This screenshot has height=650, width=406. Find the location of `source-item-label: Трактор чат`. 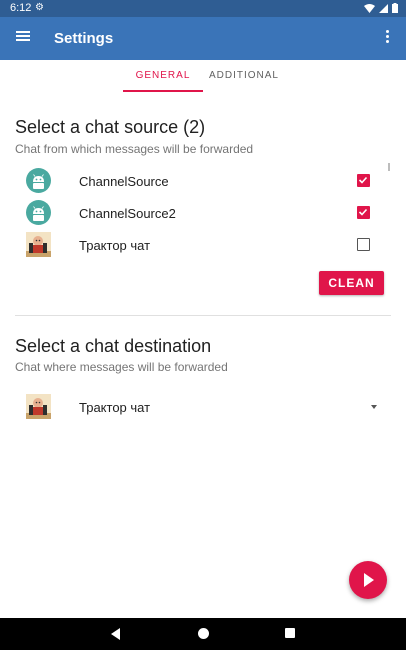

source-item-label: Трактор чат is located at coordinates (115, 245).